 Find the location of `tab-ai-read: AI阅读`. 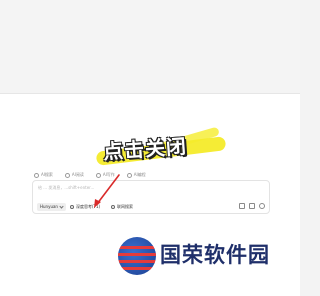

tab-ai-read: AI阅读 is located at coordinates (74, 175).